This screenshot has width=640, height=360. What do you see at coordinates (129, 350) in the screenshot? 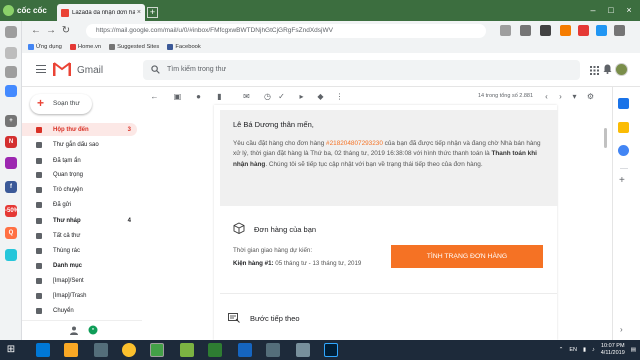
I see `chrome-icon` at bounding box center [129, 350].